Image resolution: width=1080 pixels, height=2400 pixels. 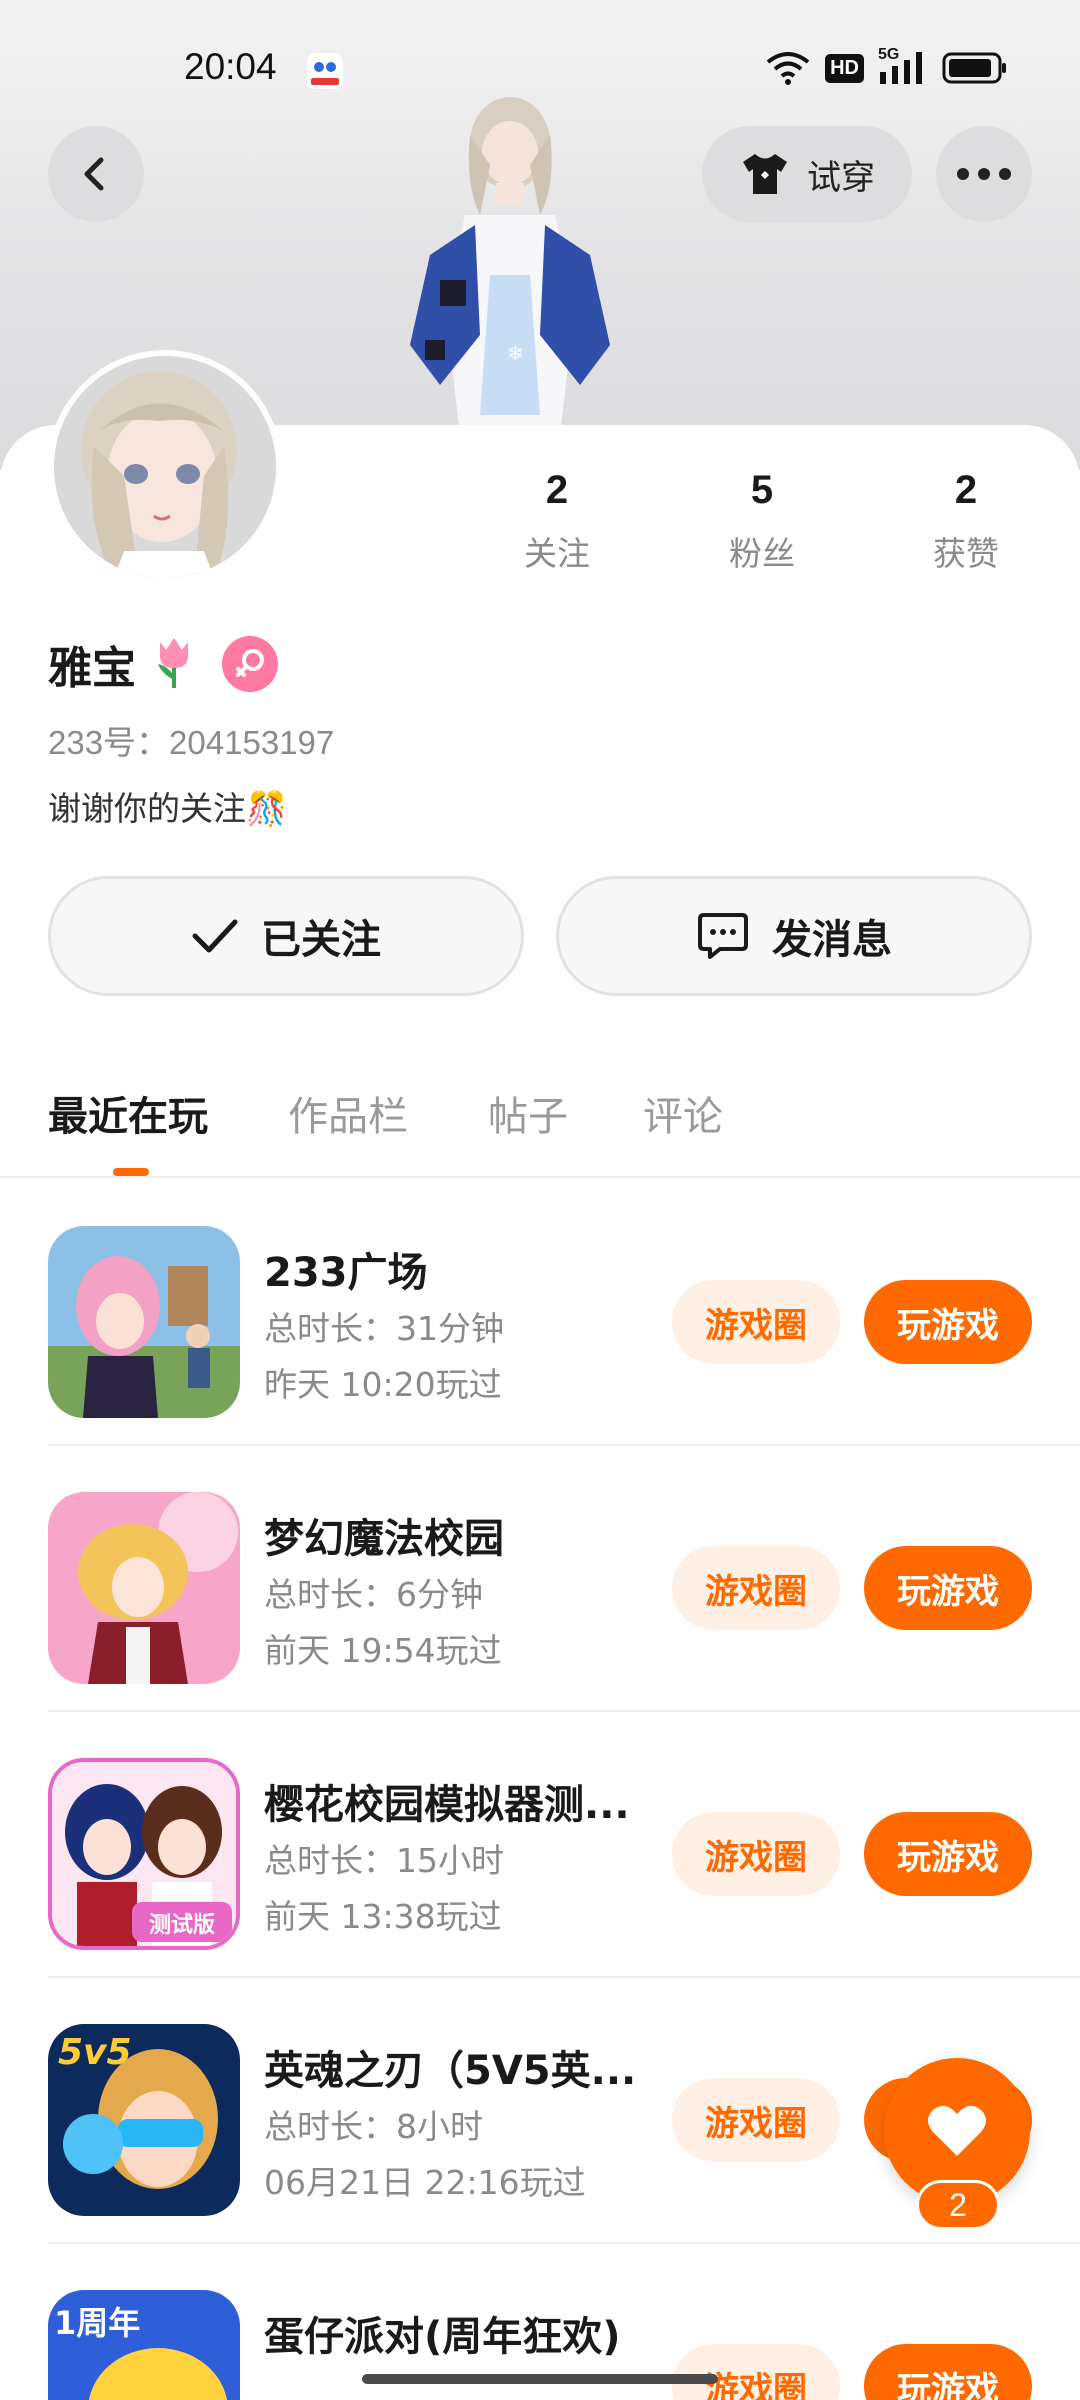 I want to click on try-on-button: 试穿, so click(x=807, y=174).